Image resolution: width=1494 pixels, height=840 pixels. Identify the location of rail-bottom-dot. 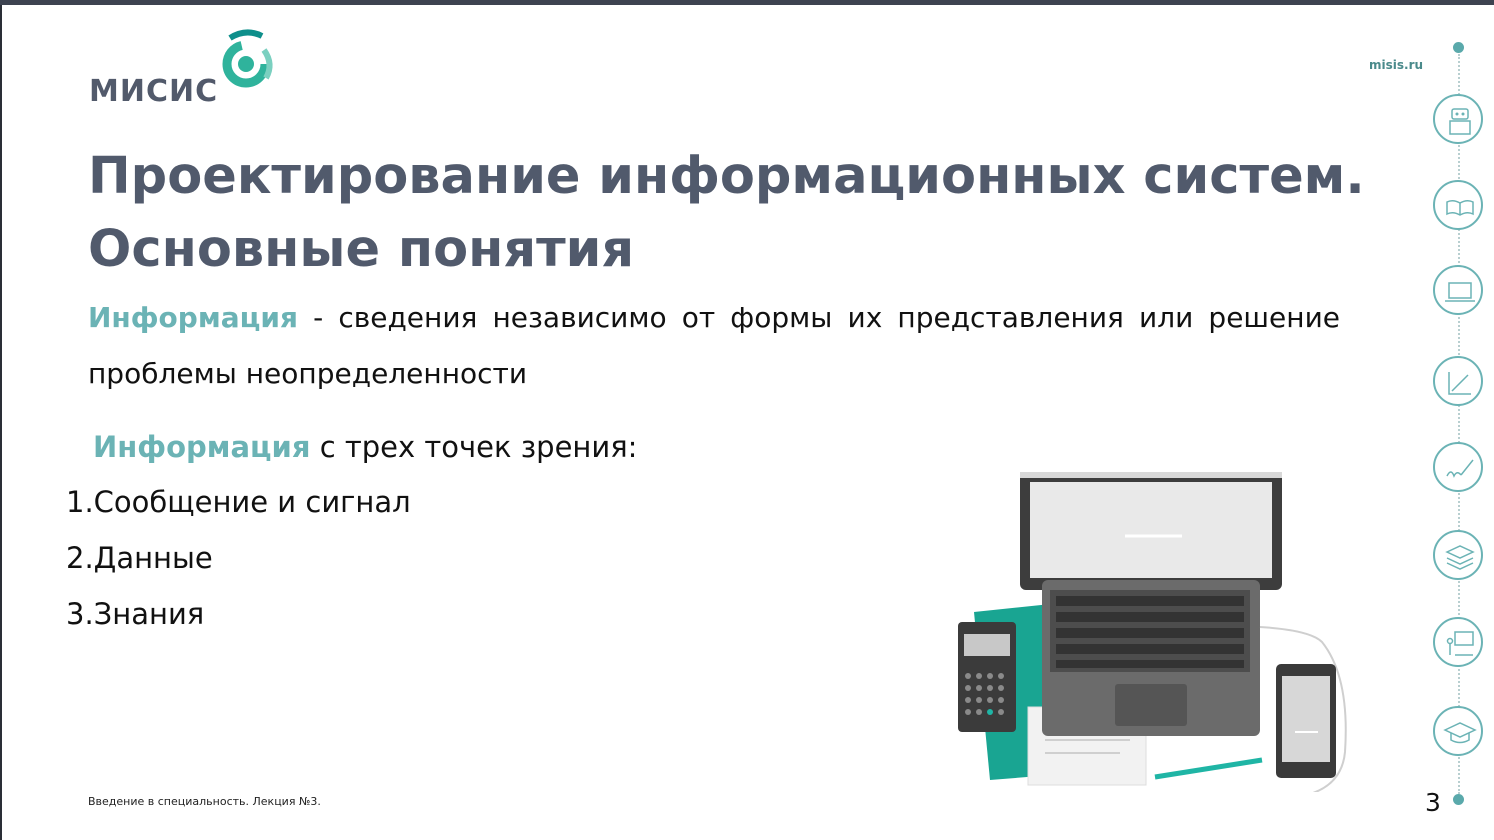
(1458, 799).